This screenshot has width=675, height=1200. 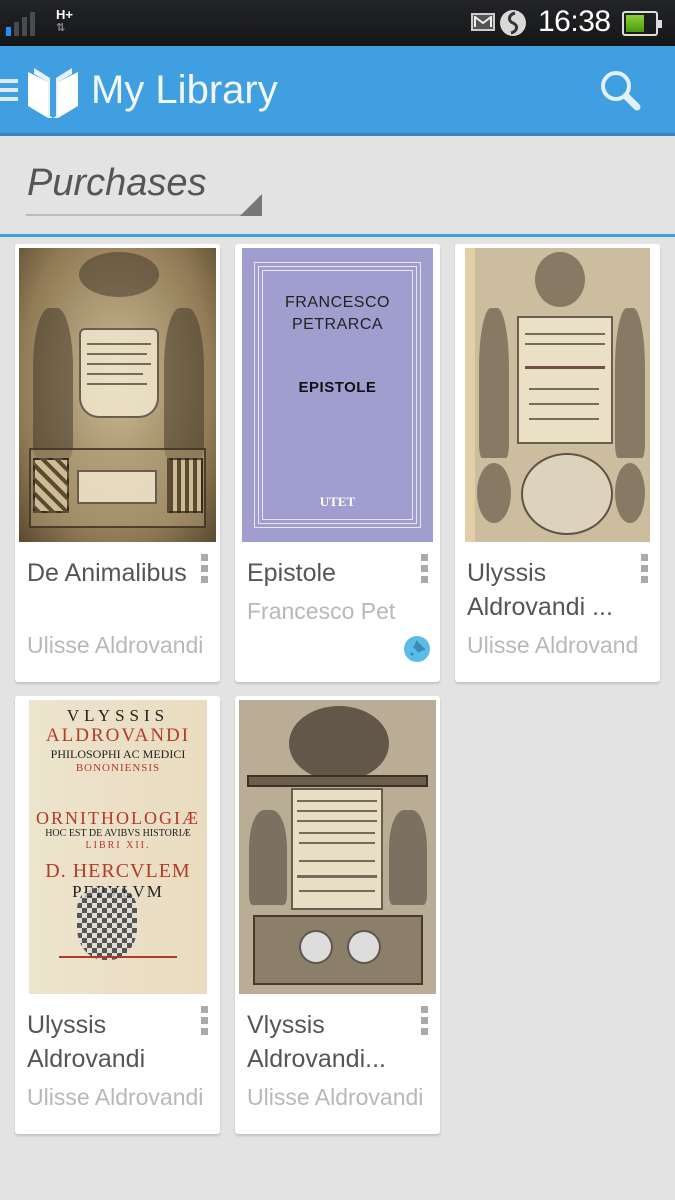 I want to click on book-cover: FRANCESCO PETRARCA EPISTOLE UTET, so click(x=337, y=395).